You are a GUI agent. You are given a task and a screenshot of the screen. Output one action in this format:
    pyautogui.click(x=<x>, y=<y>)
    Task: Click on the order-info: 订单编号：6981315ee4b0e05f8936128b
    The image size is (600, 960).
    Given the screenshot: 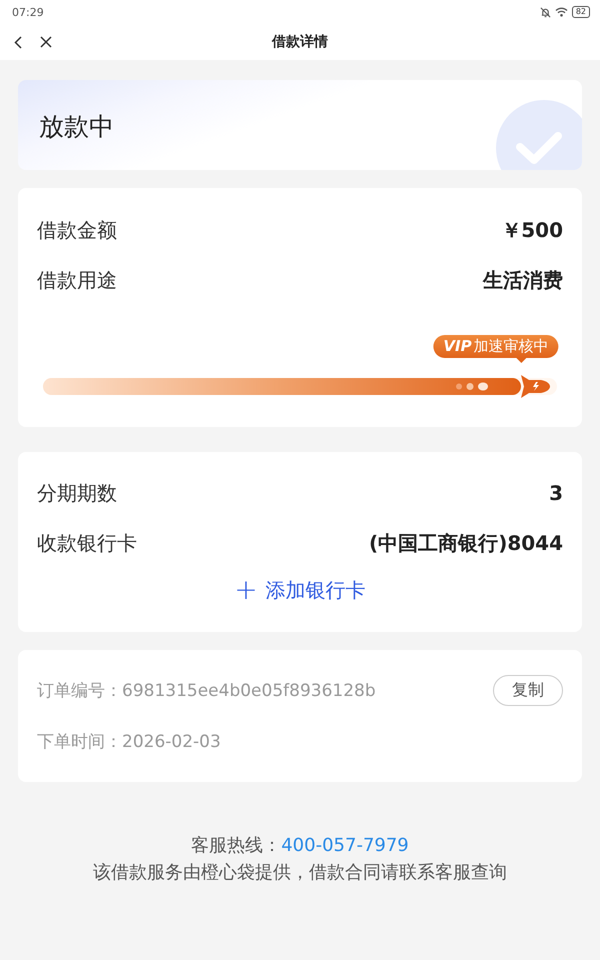 What is the action you would take?
    pyautogui.click(x=206, y=691)
    